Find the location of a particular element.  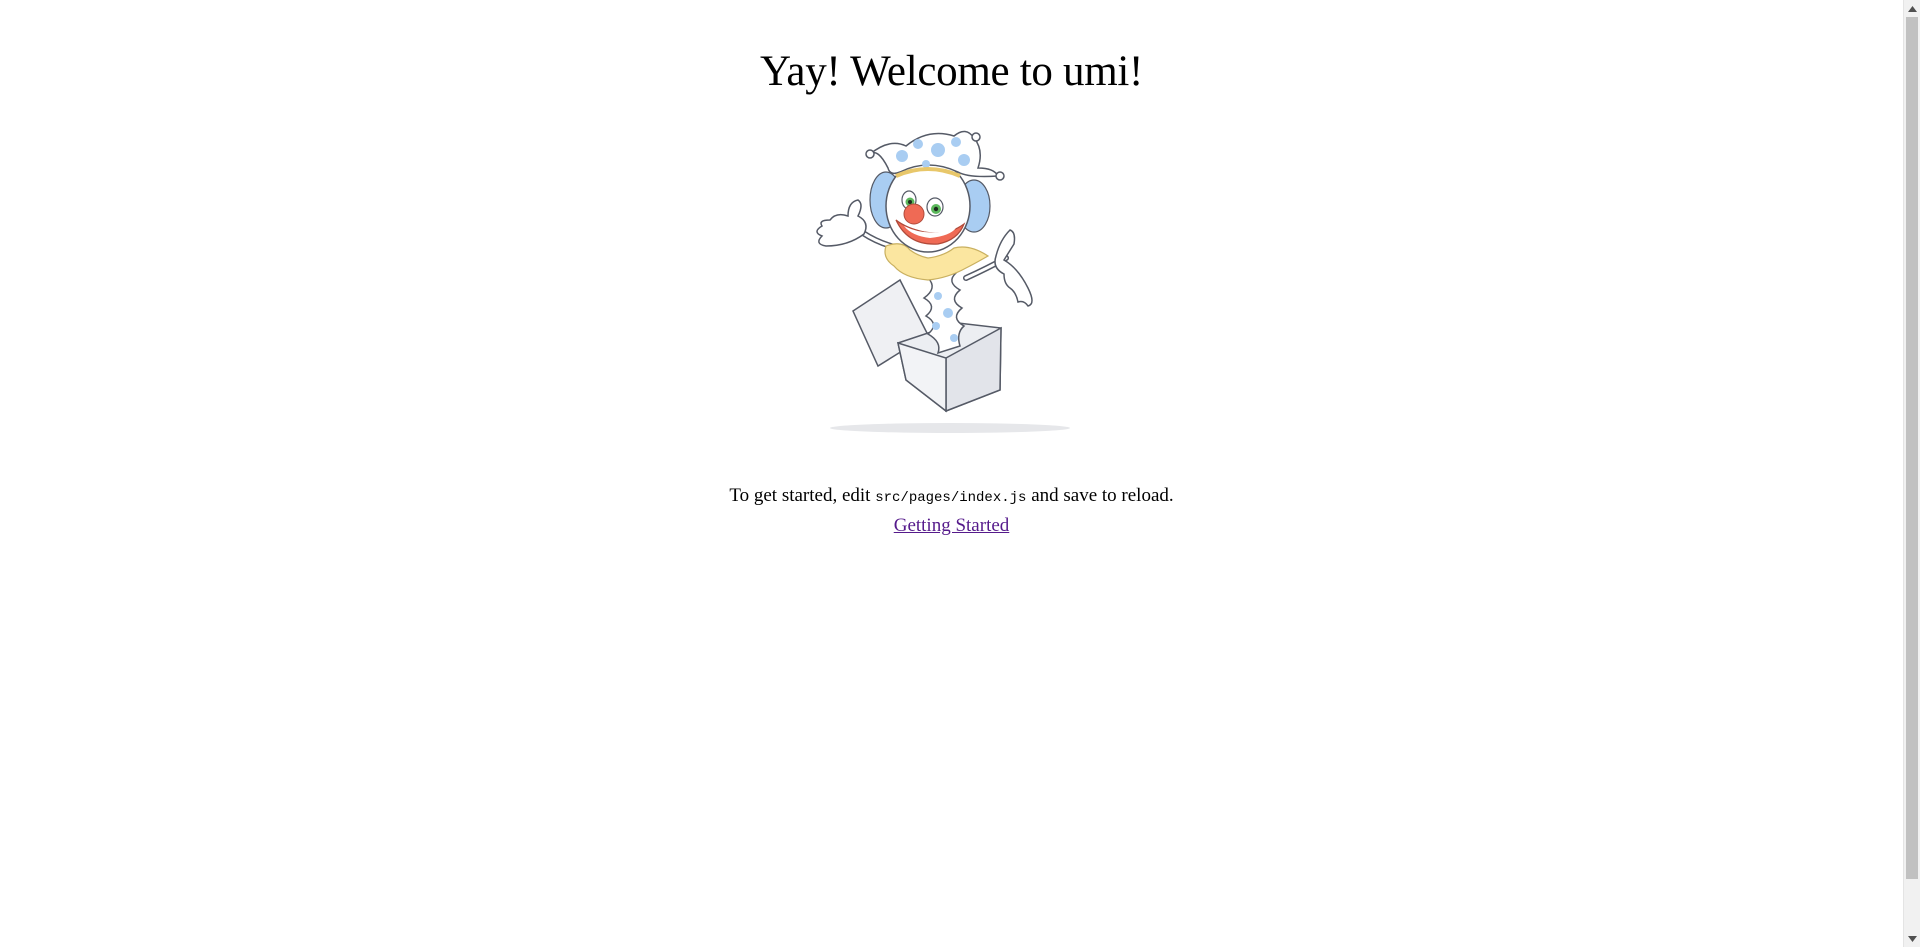

scrollbar-thumb is located at coordinates (1912, 448).